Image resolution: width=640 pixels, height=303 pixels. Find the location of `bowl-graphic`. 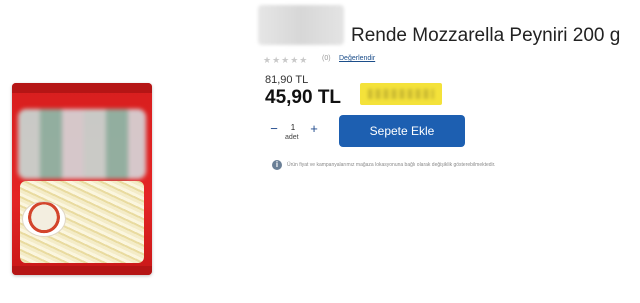

bowl-graphic is located at coordinates (44, 219).